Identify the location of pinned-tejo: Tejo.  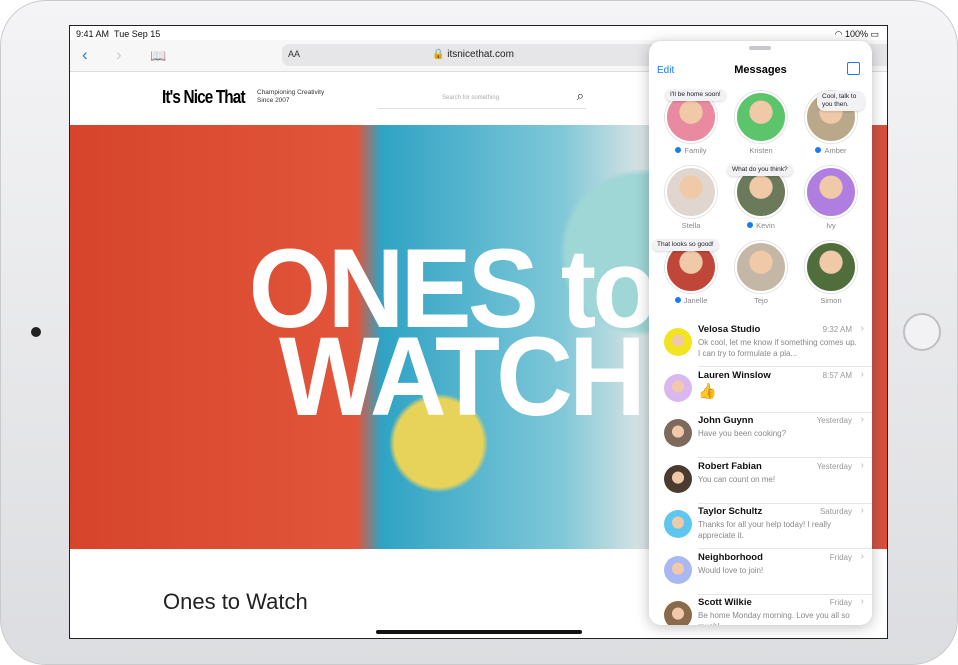
(761, 273).